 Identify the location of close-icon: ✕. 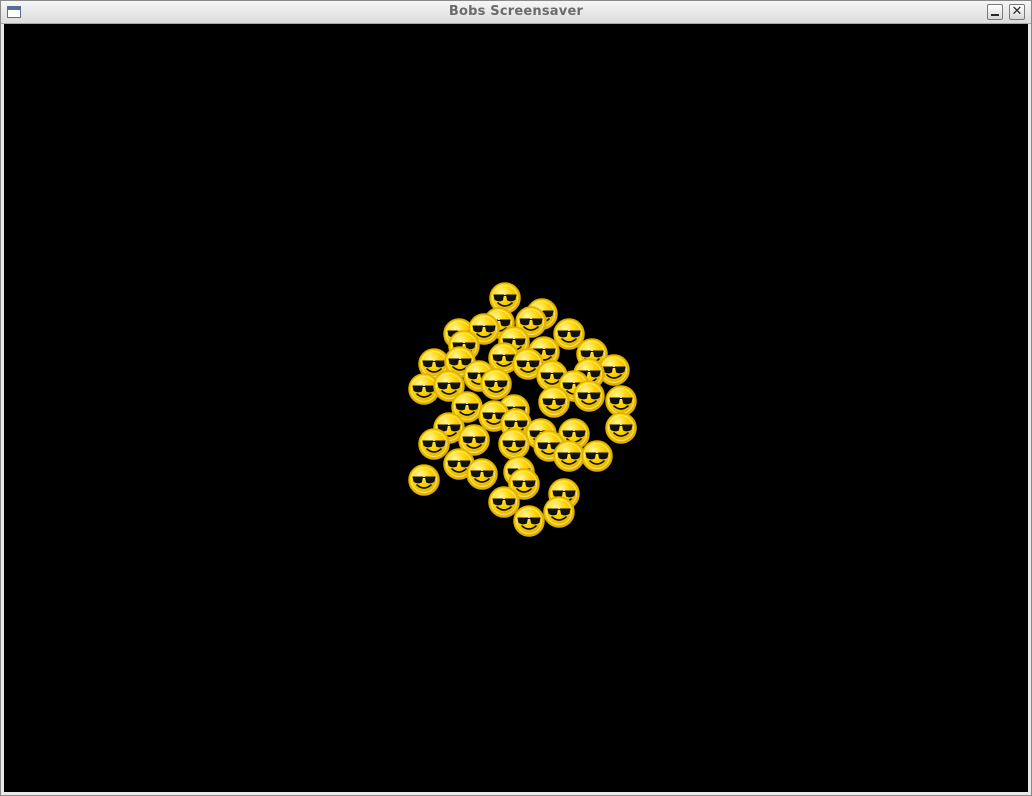
(1017, 11).